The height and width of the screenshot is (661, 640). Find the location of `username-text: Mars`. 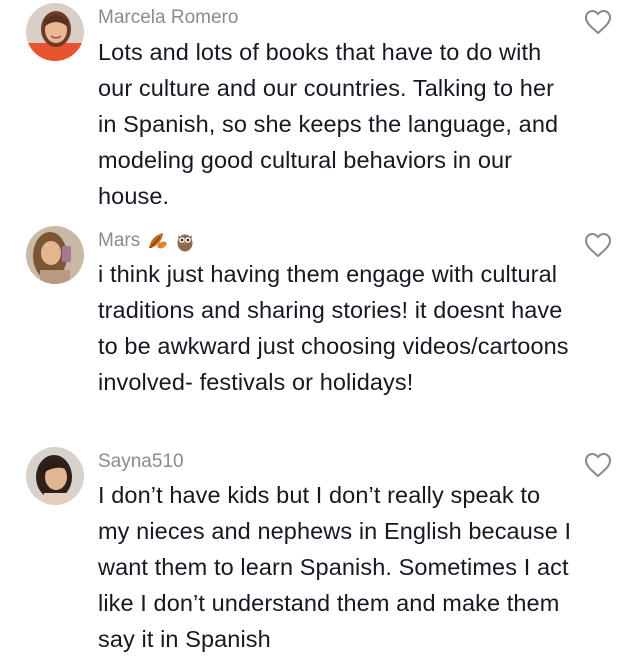

username-text: Mars is located at coordinates (119, 241).